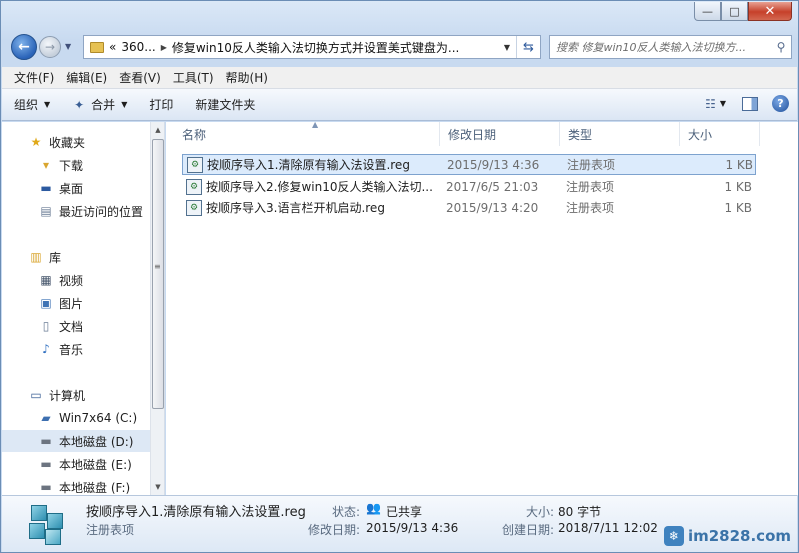 This screenshot has width=799, height=553. I want to click on file-size: 1 KB, so click(738, 207).